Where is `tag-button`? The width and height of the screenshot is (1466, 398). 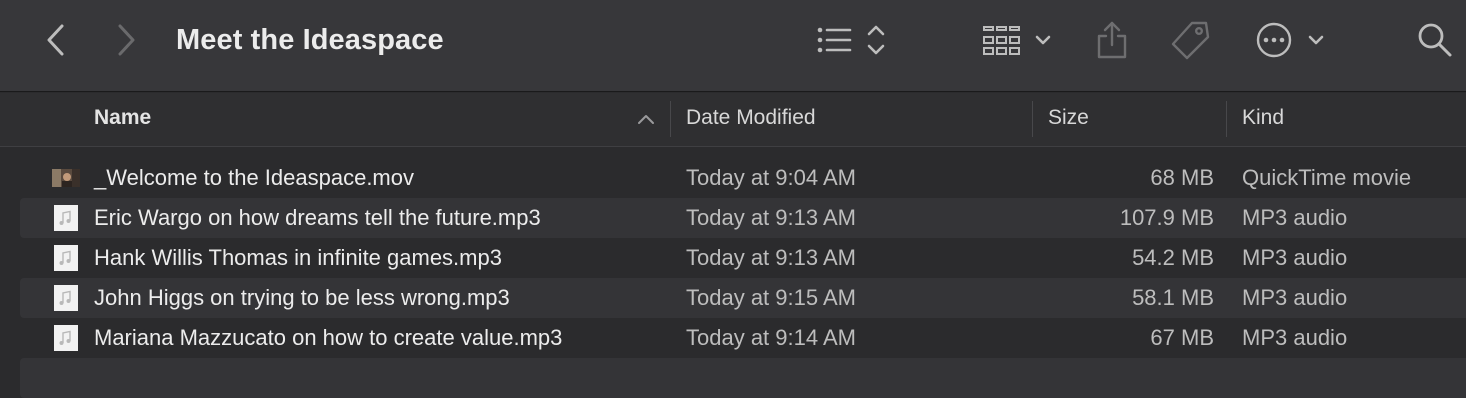
tag-button is located at coordinates (1190, 40).